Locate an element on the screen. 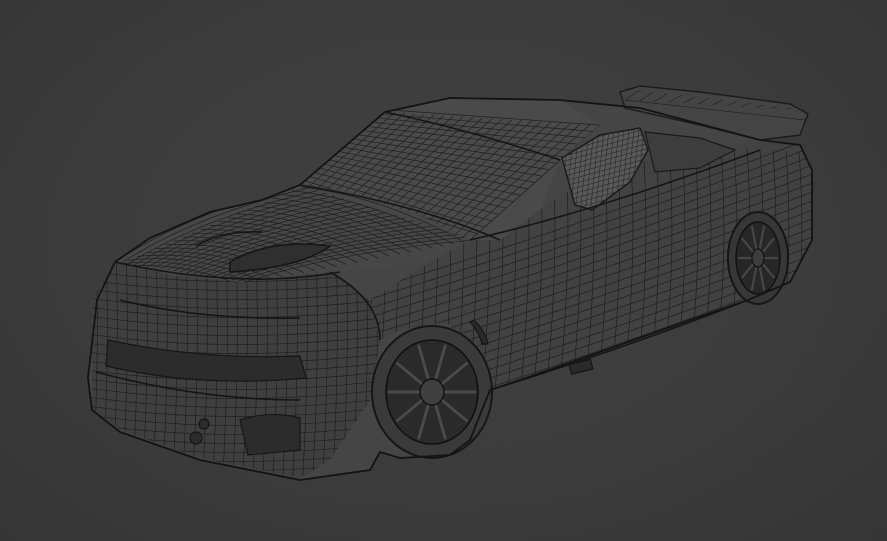  rear-wheel is located at coordinates (758, 258).